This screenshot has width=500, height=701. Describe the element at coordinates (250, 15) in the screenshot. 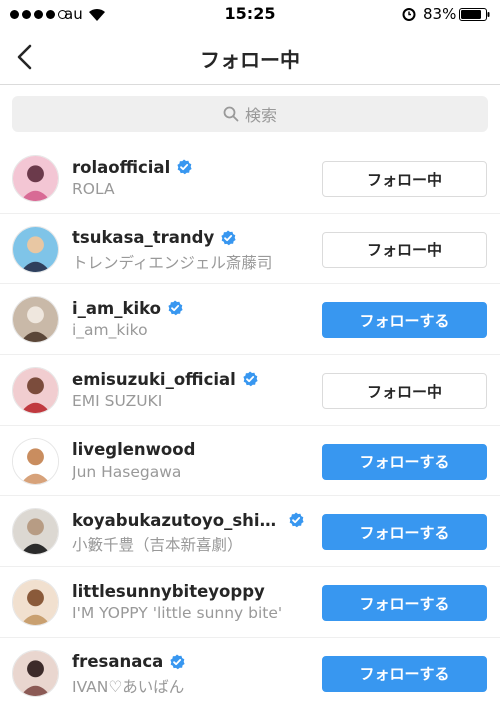

I see `status-bar: au 15:25 83%` at that location.